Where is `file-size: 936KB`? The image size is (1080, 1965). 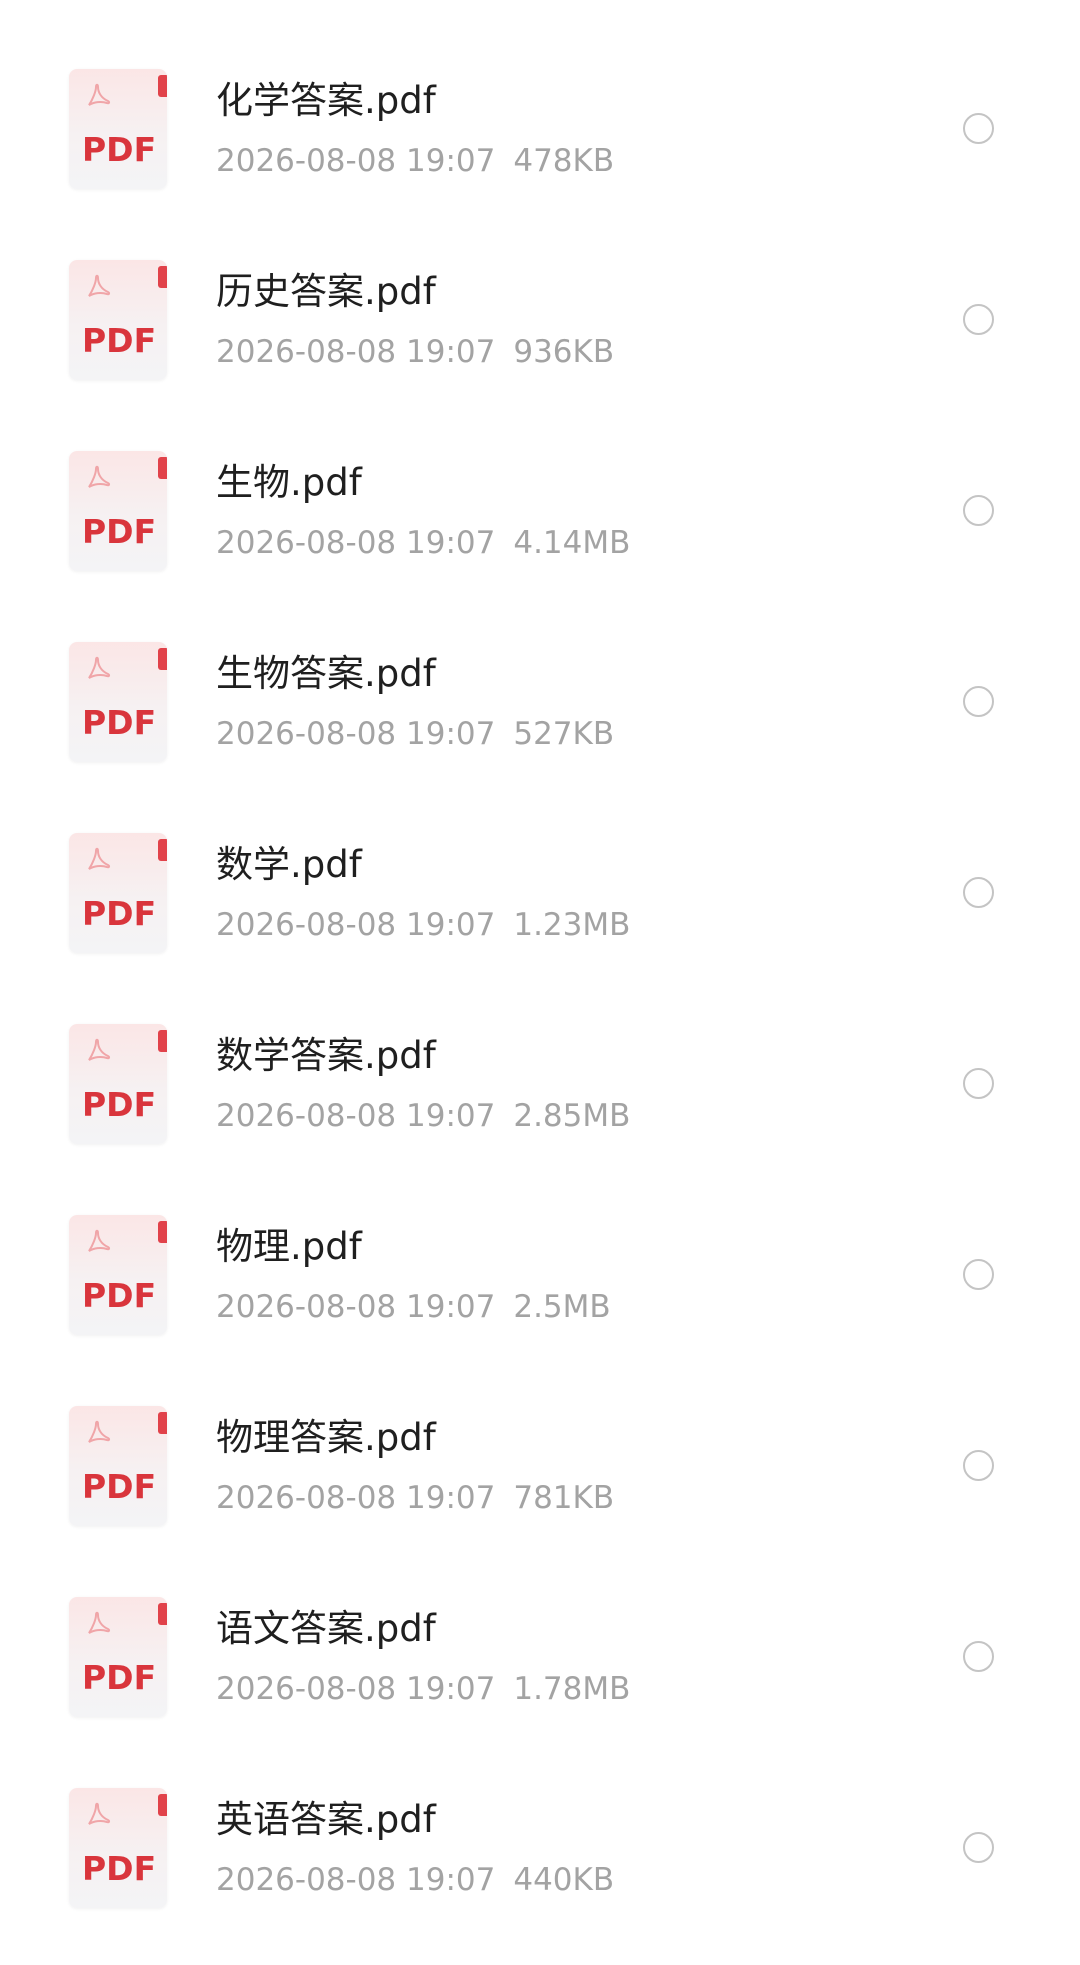
file-size: 936KB is located at coordinates (564, 352).